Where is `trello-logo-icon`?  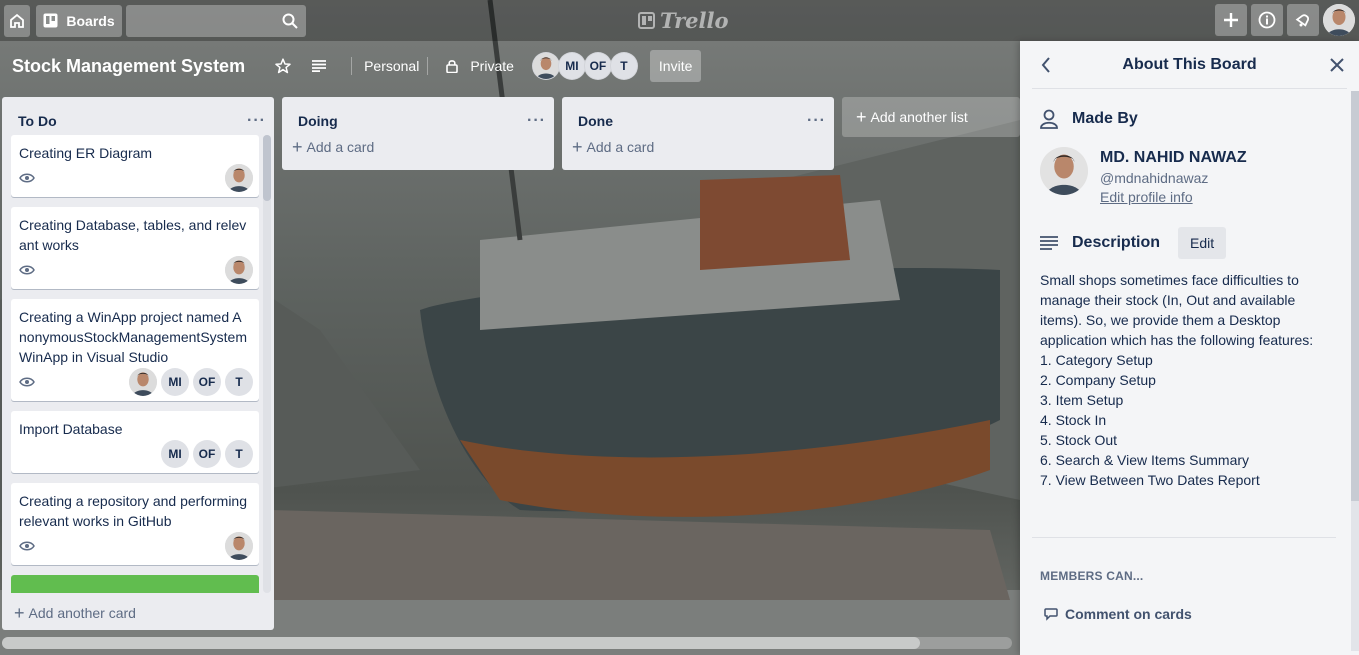
trello-logo-icon is located at coordinates (646, 20).